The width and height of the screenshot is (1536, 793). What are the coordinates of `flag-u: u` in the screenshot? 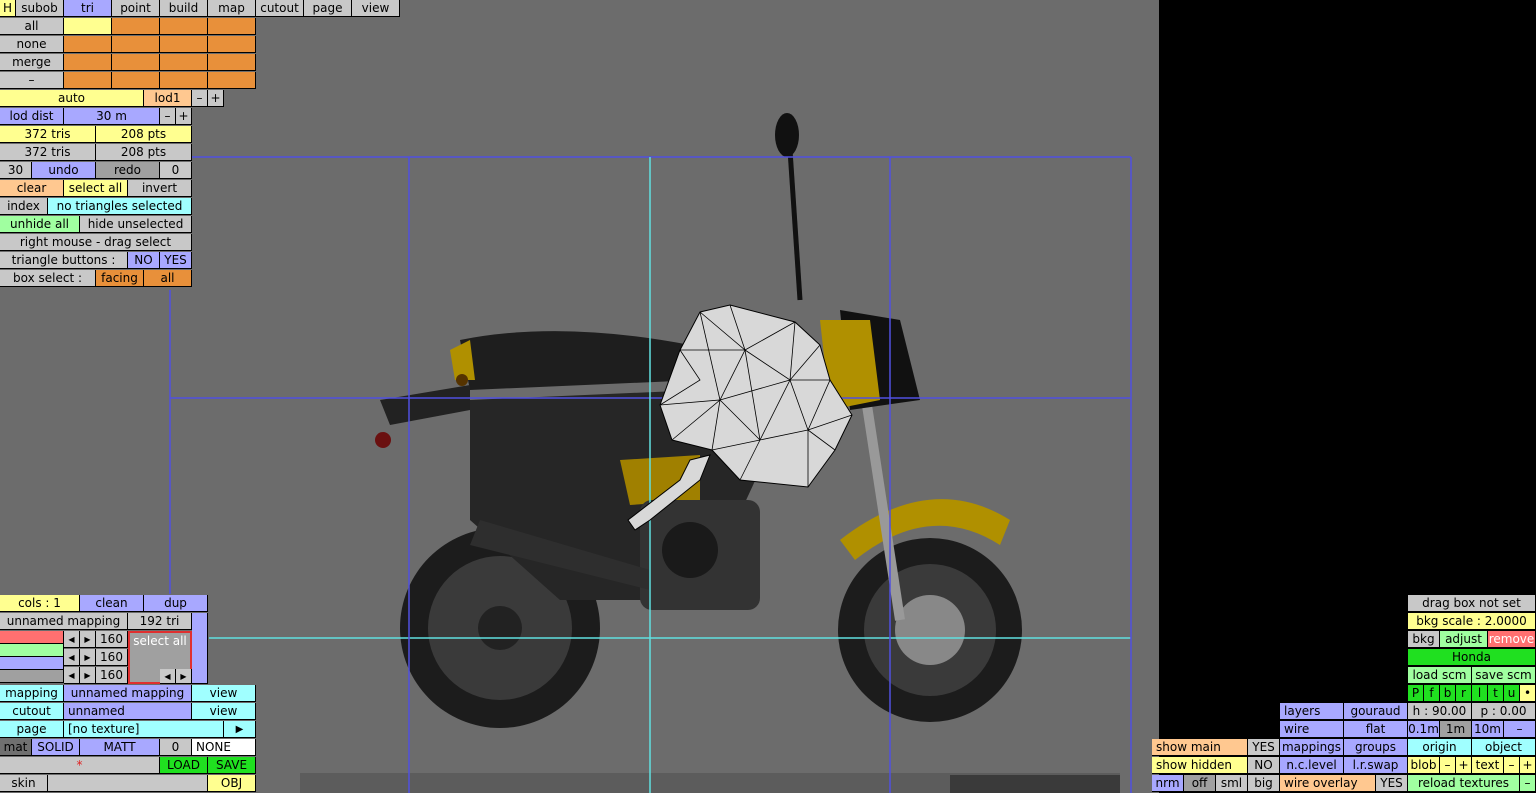 It's located at (1512, 693).